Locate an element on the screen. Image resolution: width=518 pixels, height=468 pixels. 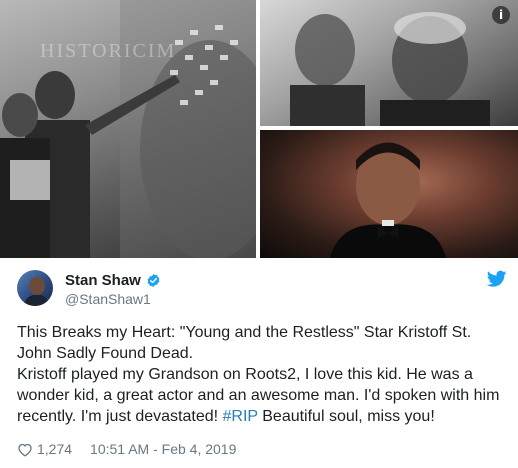
tweet-meta: 1,274 10:51 AM - Feb 4, 2019 is located at coordinates (126, 449).